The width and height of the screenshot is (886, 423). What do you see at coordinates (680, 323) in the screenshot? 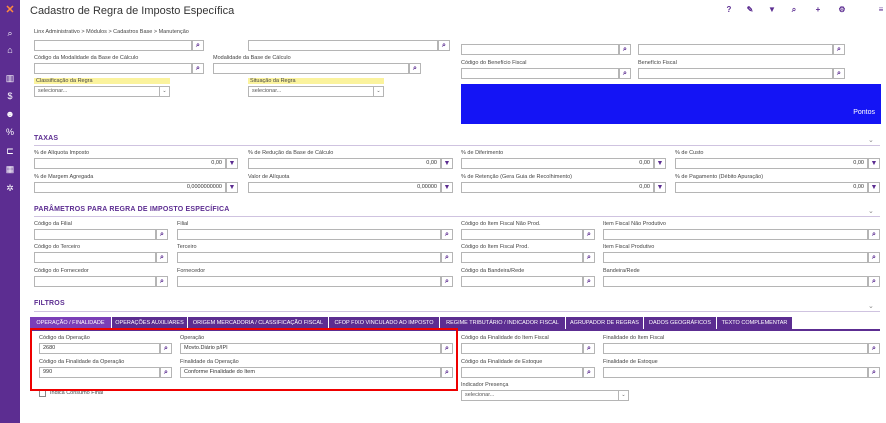
I see `tab-dados-geograficos: DADOS GEOGRÁFICOS` at bounding box center [680, 323].